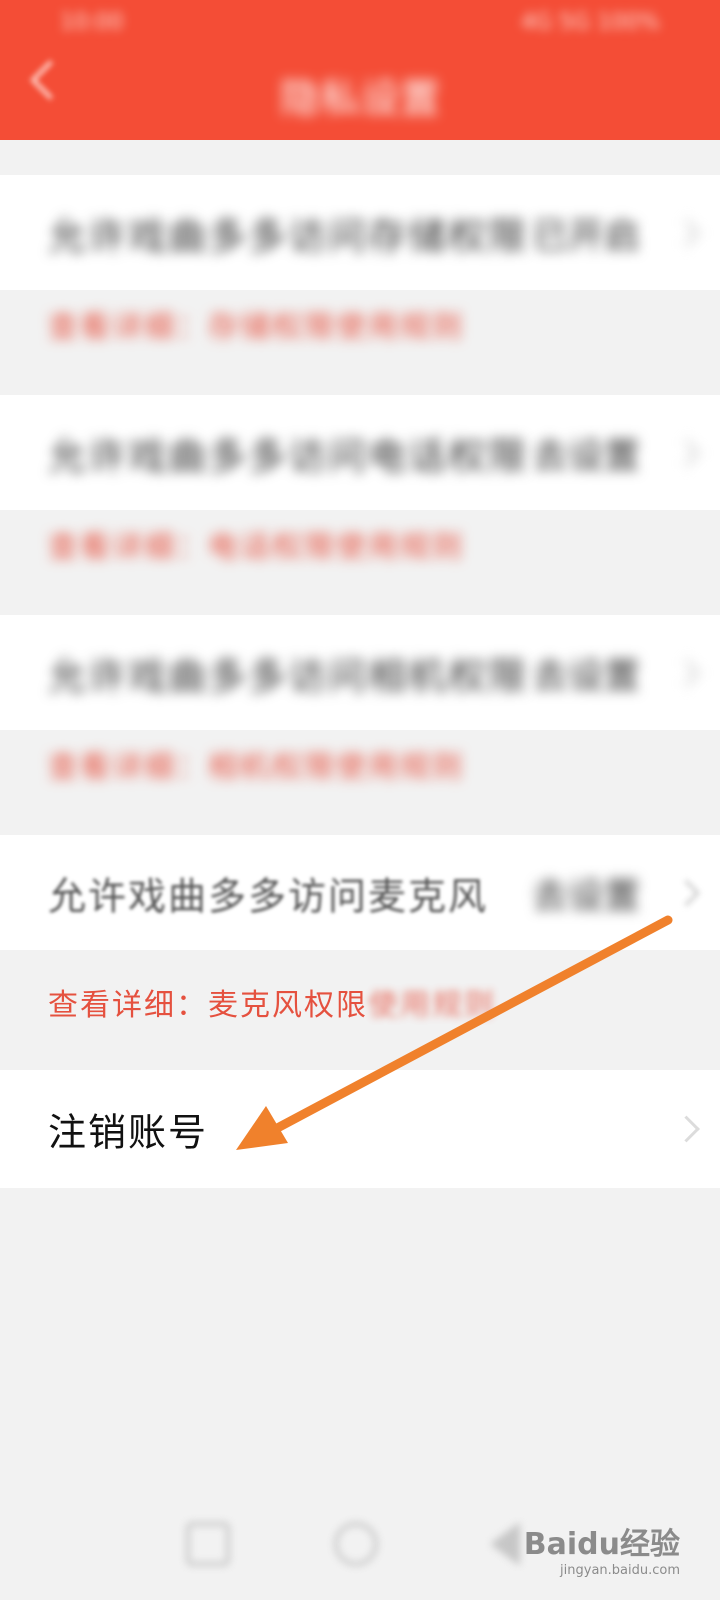 The width and height of the screenshot is (720, 1600). What do you see at coordinates (256, 764) in the screenshot?
I see `detail-link-camera: 查看详细：相机权限使用规则` at bounding box center [256, 764].